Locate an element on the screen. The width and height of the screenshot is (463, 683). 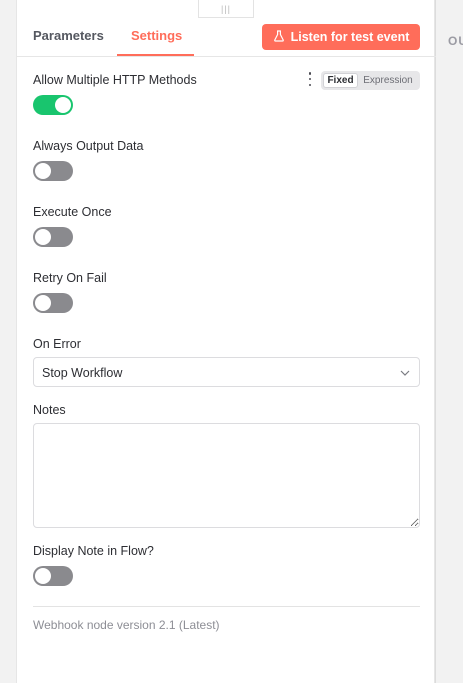
allow-multiple-http-methods-toggle is located at coordinates (53, 105).